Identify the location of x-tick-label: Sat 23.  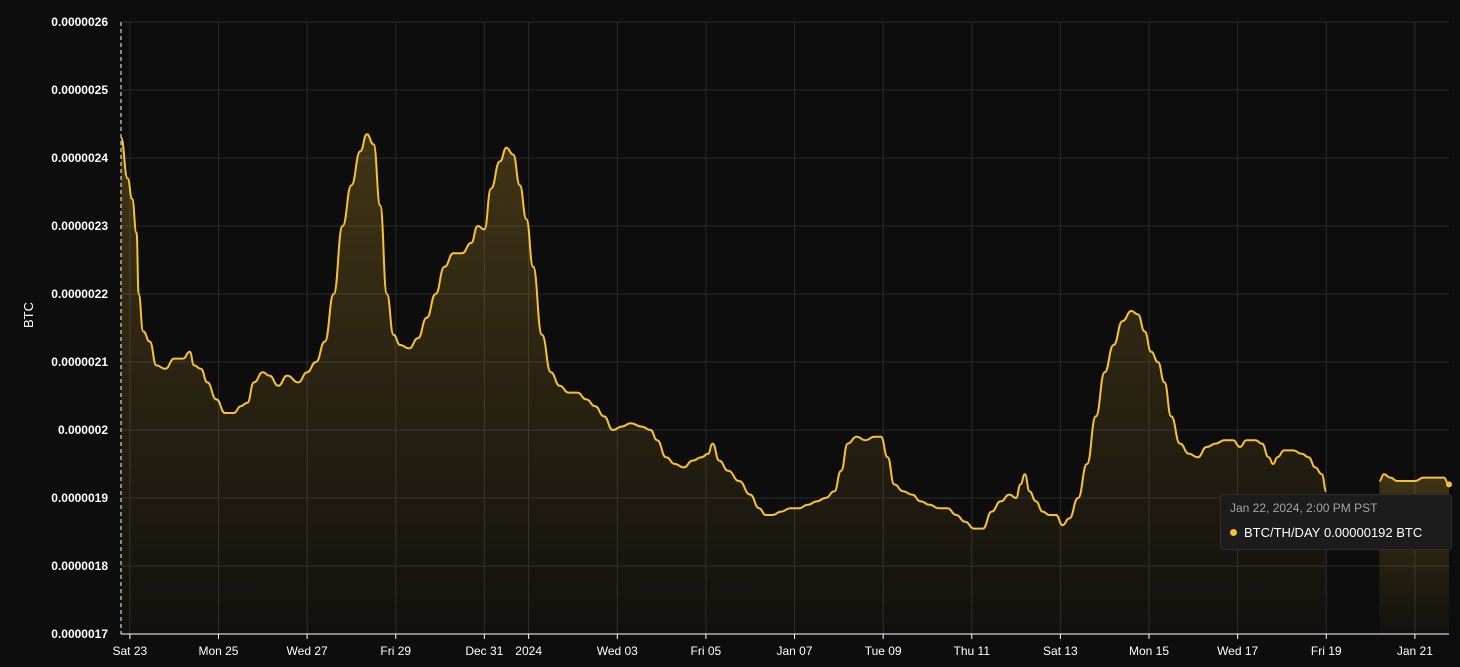
(130, 651).